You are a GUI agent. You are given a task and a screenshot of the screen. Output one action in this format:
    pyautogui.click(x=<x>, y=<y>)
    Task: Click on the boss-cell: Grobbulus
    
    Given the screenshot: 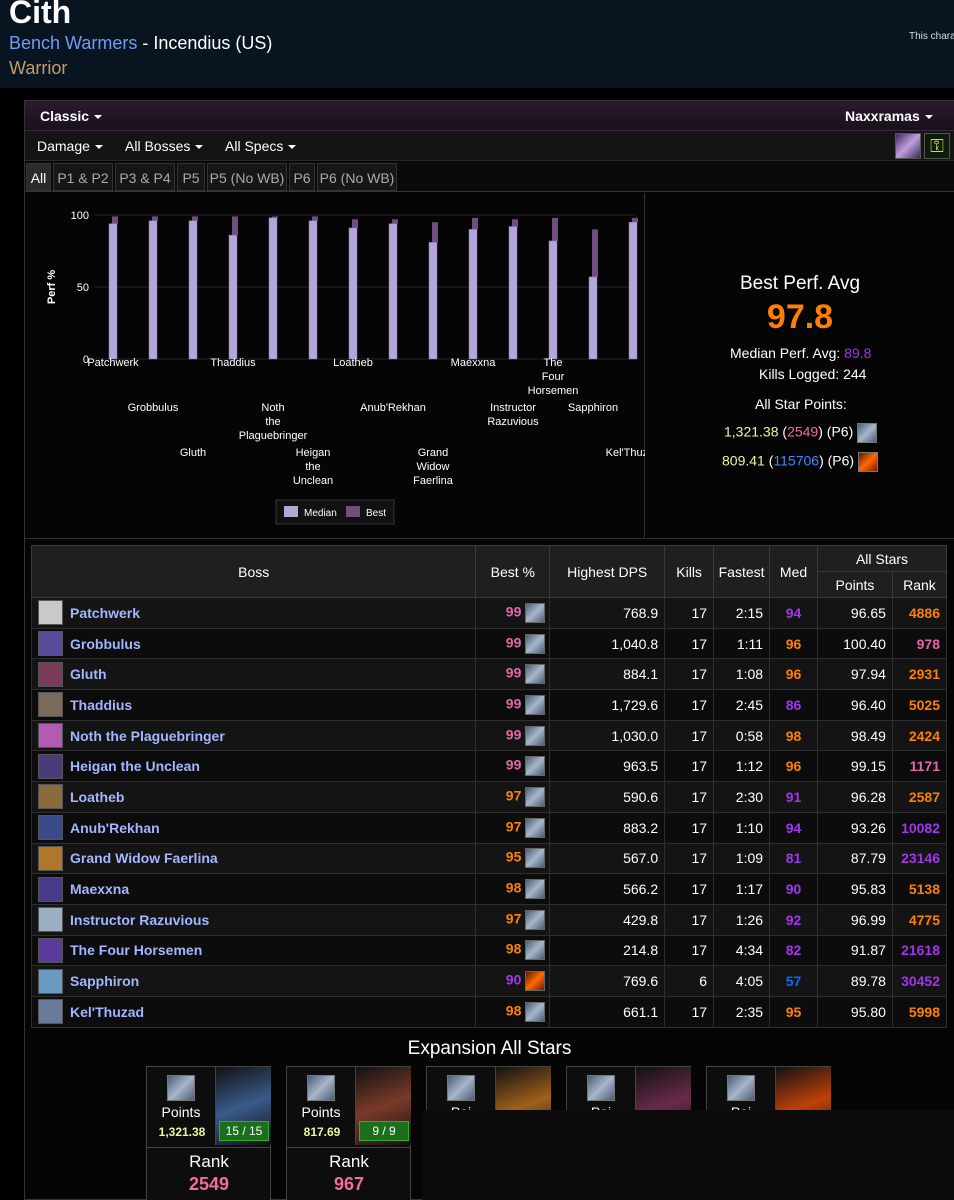 What is the action you would take?
    pyautogui.click(x=253, y=643)
    